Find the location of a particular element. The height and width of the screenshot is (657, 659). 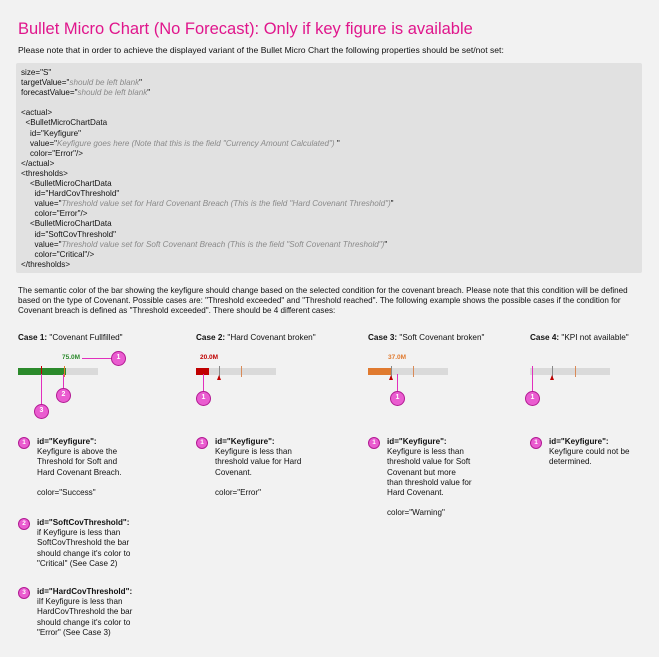

code-line: color="Error"/> is located at coordinates (329, 214).